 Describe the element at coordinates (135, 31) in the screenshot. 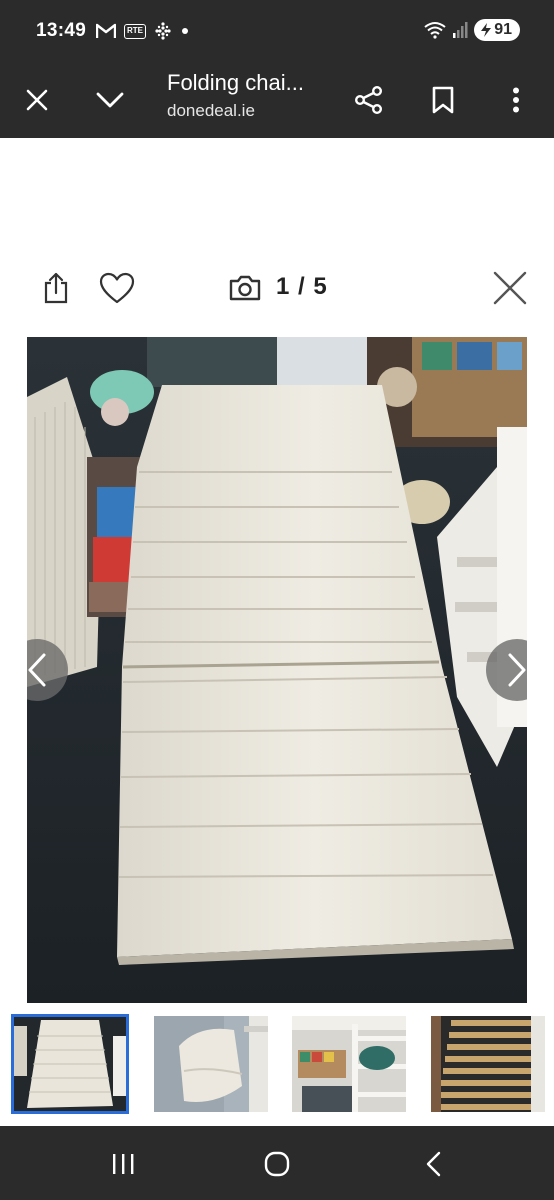

I see `rte-icon: RTE` at that location.